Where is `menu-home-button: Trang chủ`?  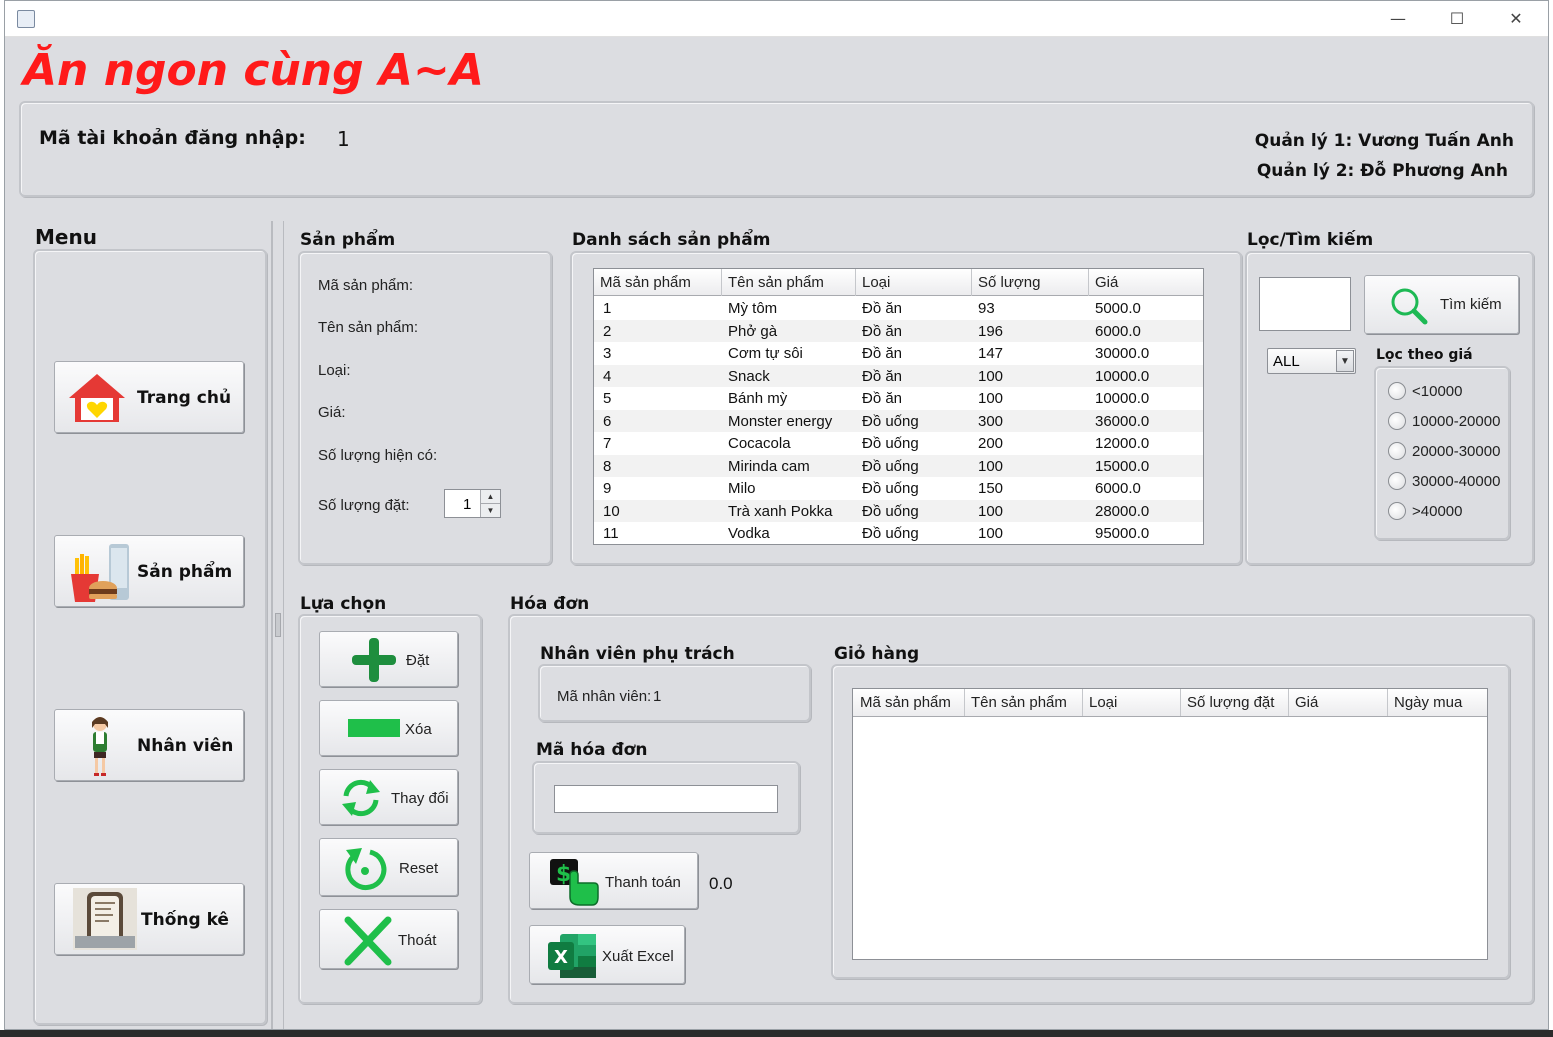 menu-home-button: Trang chủ is located at coordinates (149, 397).